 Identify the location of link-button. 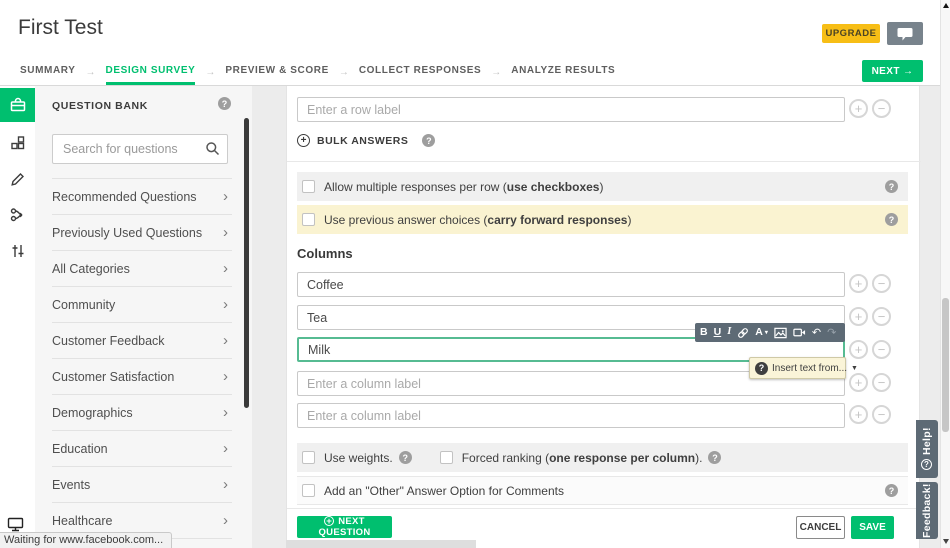
(743, 333).